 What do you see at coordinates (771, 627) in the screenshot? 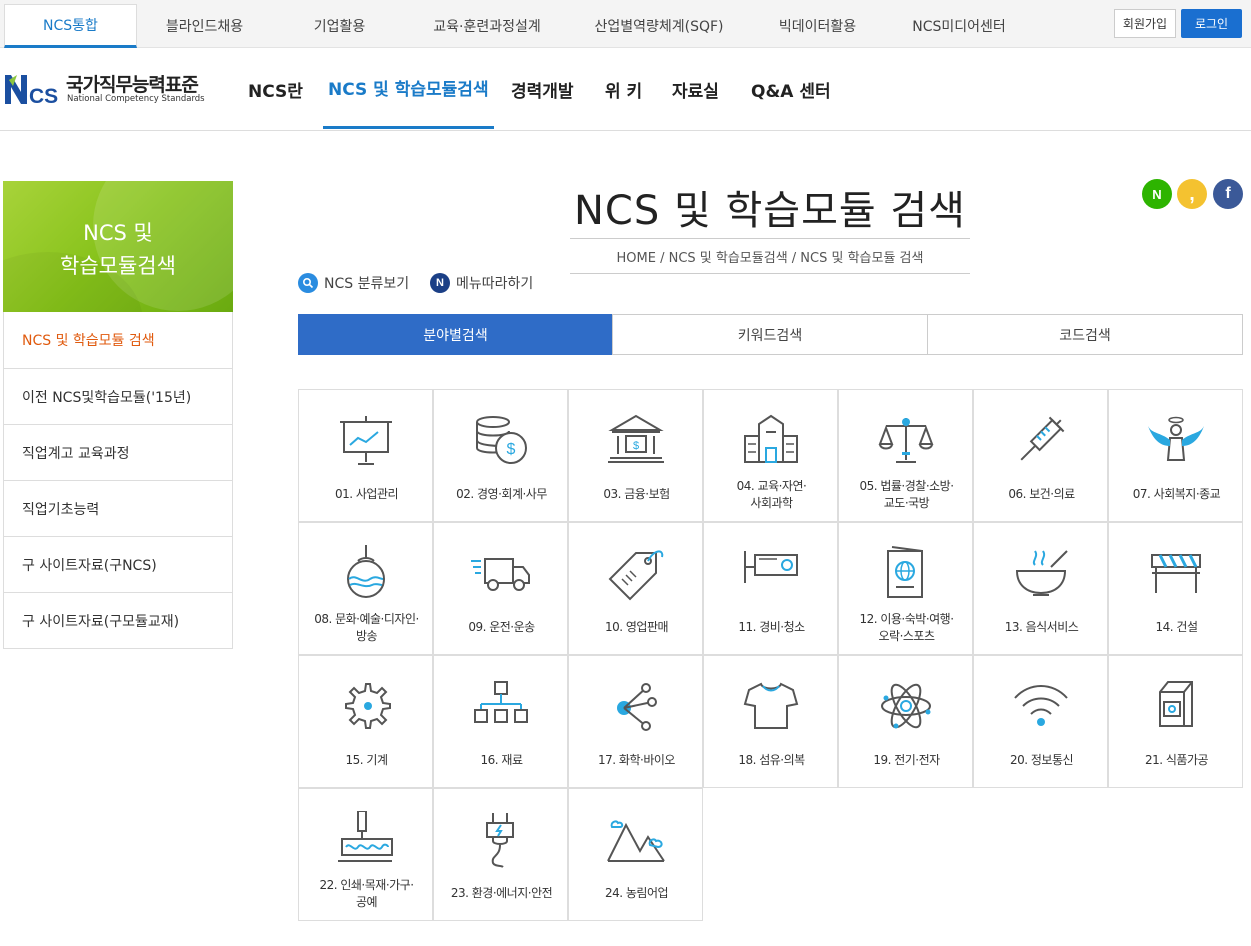
I see `category-label: 11. 경비·청소` at bounding box center [771, 627].